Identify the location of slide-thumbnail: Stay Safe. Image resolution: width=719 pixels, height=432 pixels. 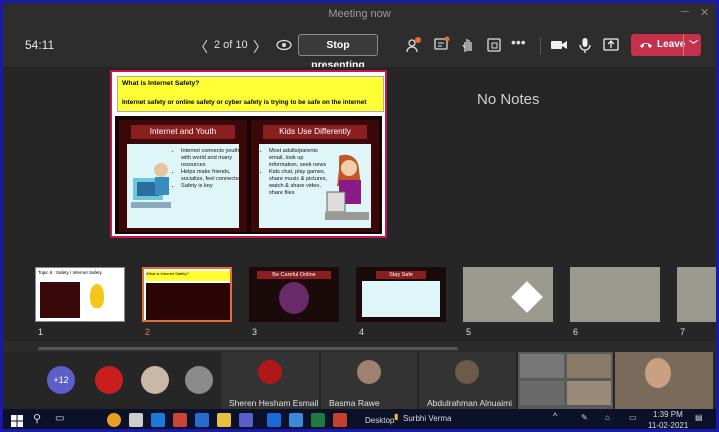
(401, 294).